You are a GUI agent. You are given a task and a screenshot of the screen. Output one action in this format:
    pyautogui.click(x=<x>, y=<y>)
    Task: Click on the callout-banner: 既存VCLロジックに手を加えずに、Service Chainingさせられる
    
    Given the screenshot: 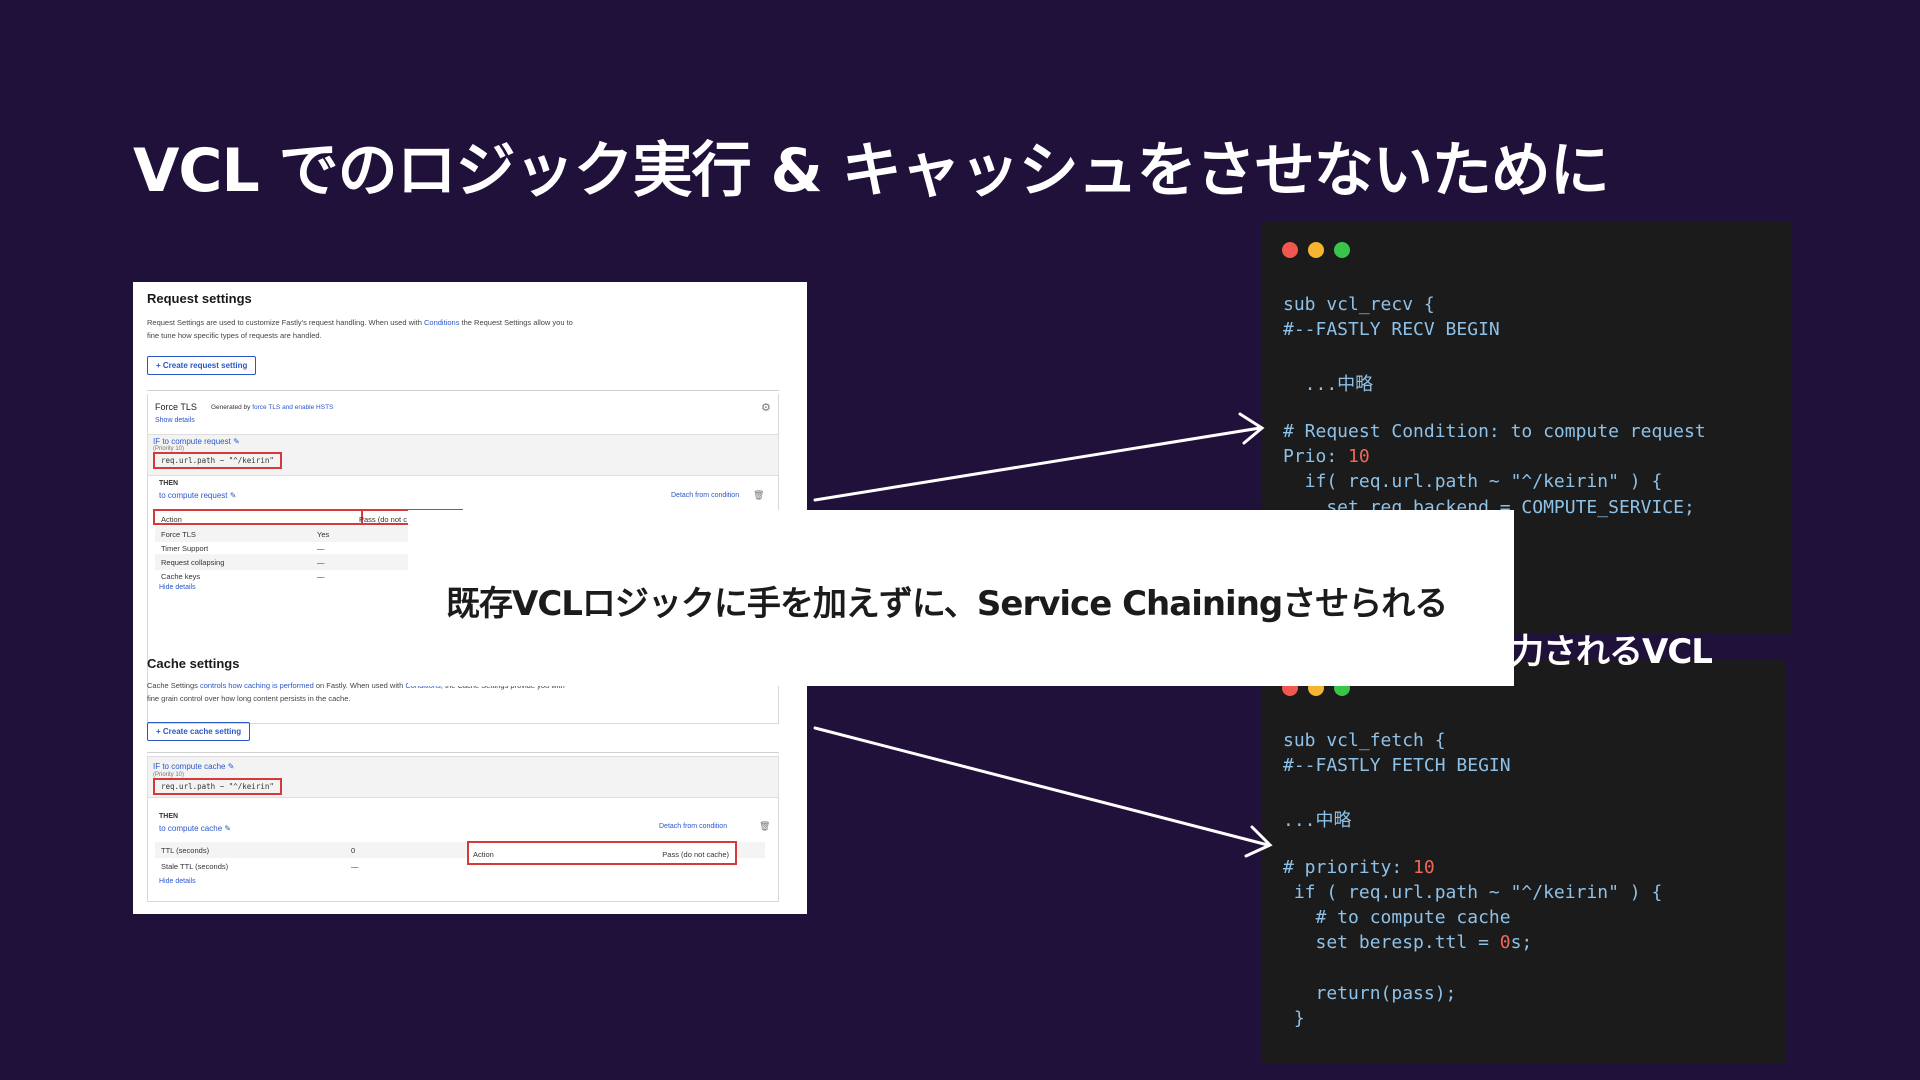 What is the action you would take?
    pyautogui.click(x=961, y=598)
    